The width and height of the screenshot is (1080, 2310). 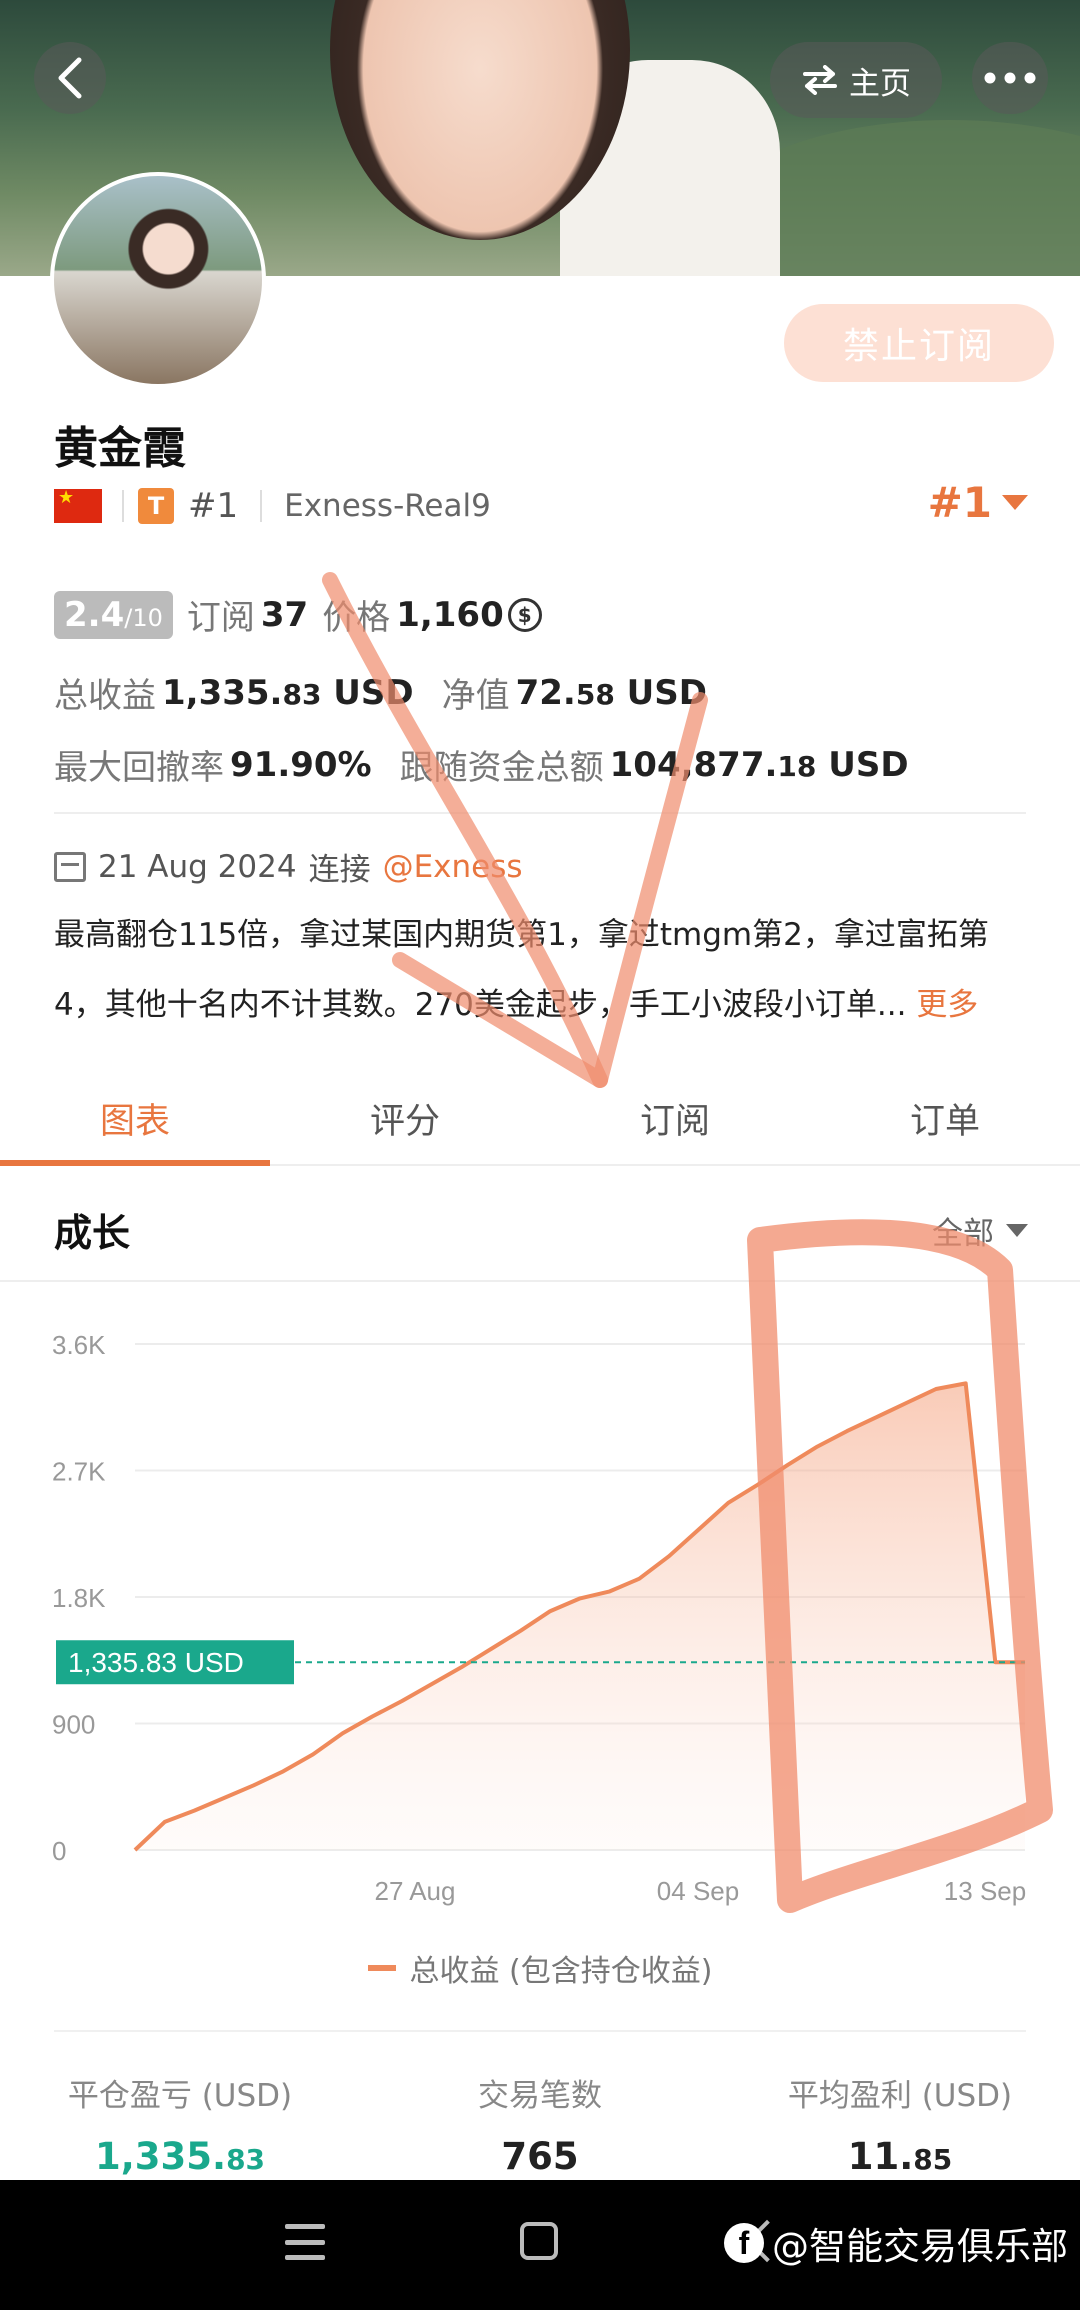 What do you see at coordinates (288, 692) in the screenshot?
I see `total-profit-value: 1,335.83 USD` at bounding box center [288, 692].